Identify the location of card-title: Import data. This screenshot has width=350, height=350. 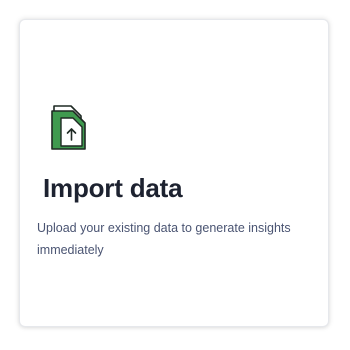
(113, 188).